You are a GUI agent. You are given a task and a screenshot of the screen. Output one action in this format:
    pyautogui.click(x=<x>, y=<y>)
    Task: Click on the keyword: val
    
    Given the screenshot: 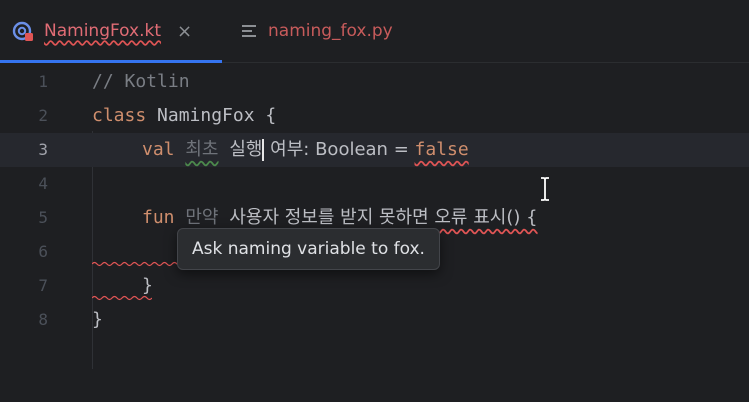 What is the action you would take?
    pyautogui.click(x=158, y=149)
    